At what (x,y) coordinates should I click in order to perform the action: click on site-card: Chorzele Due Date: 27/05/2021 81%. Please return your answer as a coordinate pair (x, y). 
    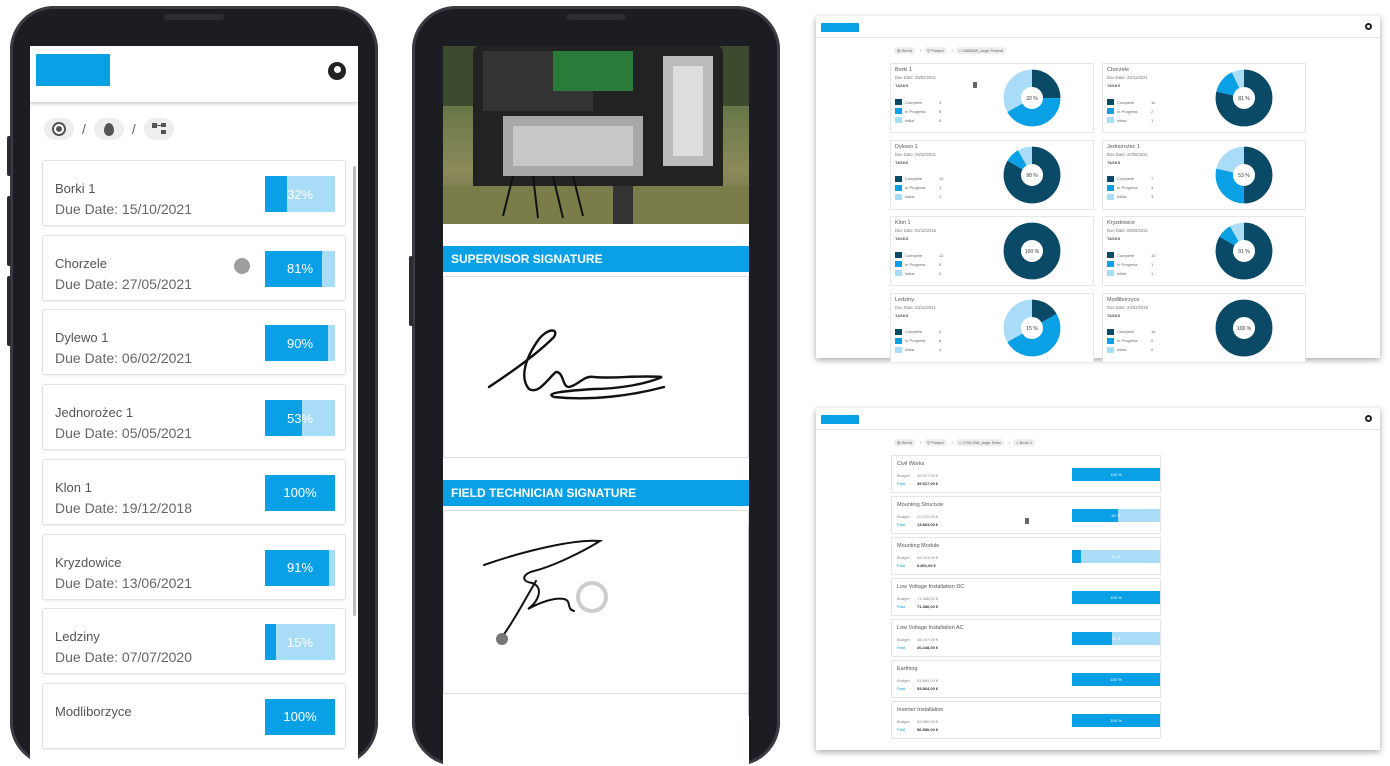
    Looking at the image, I should click on (194, 267).